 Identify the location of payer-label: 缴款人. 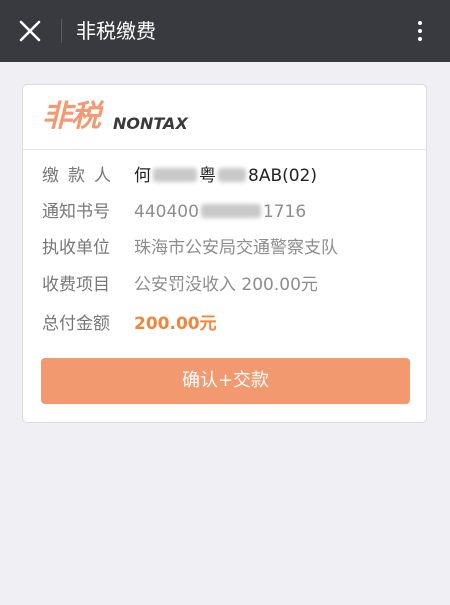
(81, 176).